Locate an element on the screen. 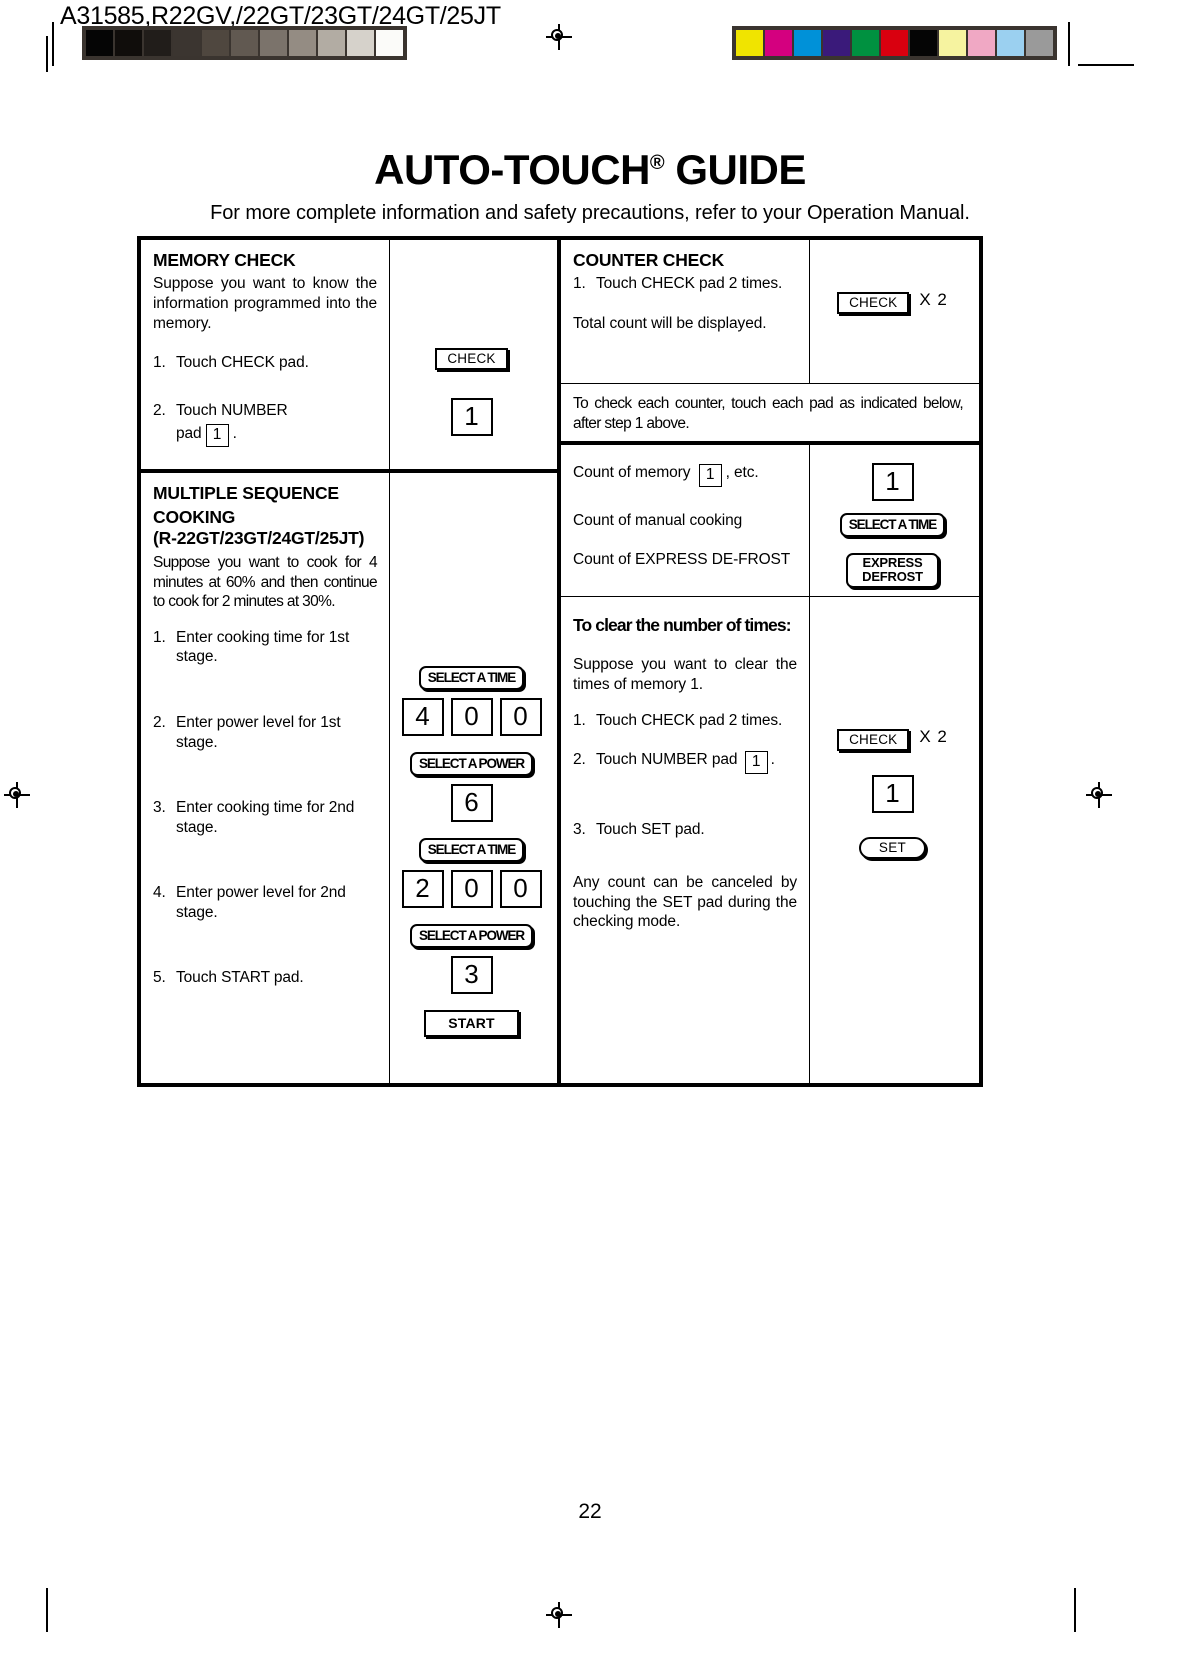 The width and height of the screenshot is (1180, 1653). step-text: Touch NUMBER pad 1. is located at coordinates (696, 762).